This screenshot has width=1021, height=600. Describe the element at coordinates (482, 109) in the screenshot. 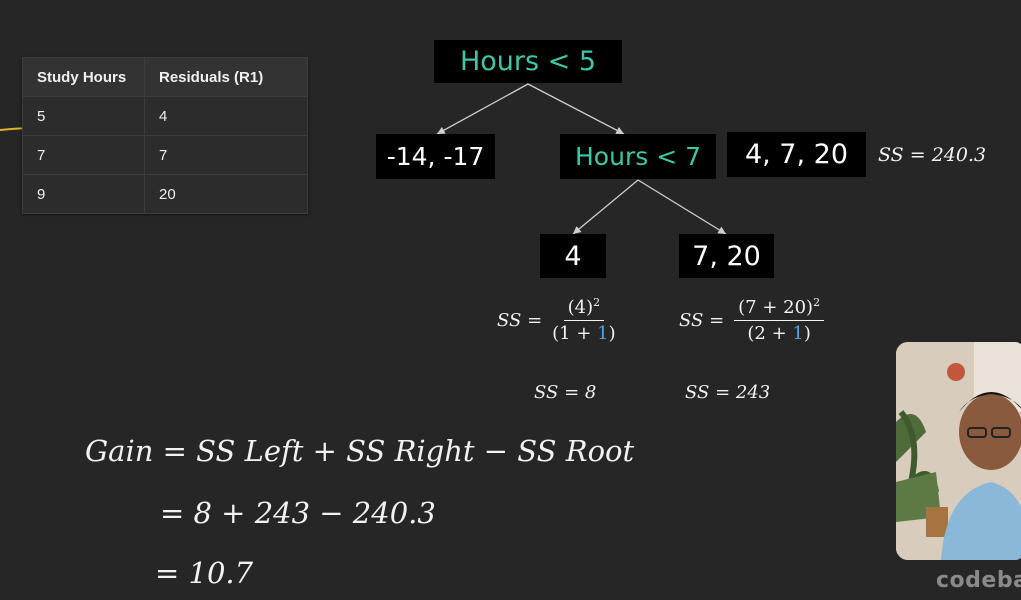

I see `edge-root-left` at that location.